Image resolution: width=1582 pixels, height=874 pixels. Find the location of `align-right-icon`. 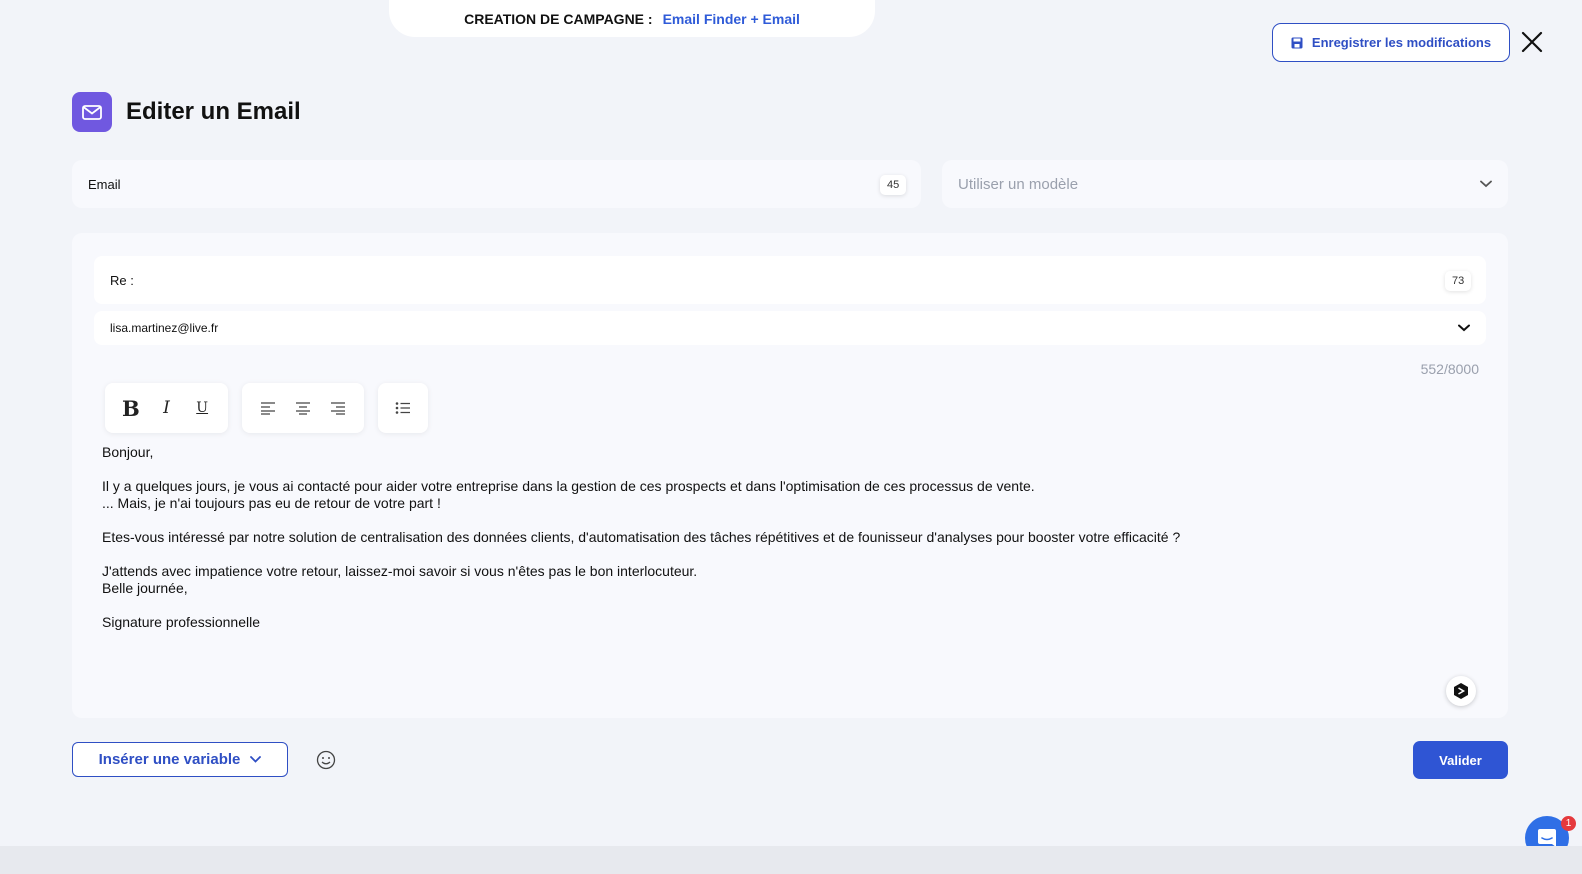

align-right-icon is located at coordinates (338, 408).